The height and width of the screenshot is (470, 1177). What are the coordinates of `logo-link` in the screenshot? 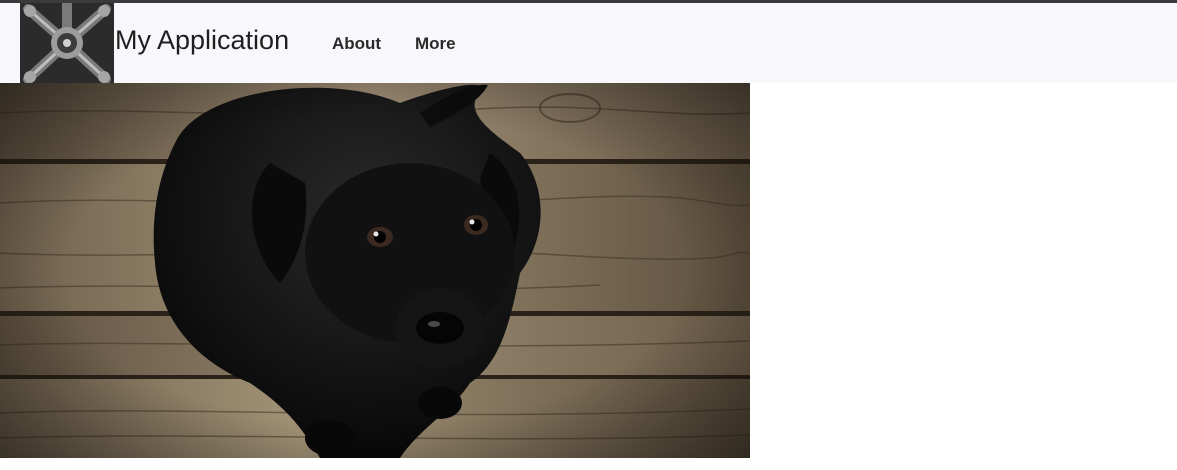 It's located at (67, 43).